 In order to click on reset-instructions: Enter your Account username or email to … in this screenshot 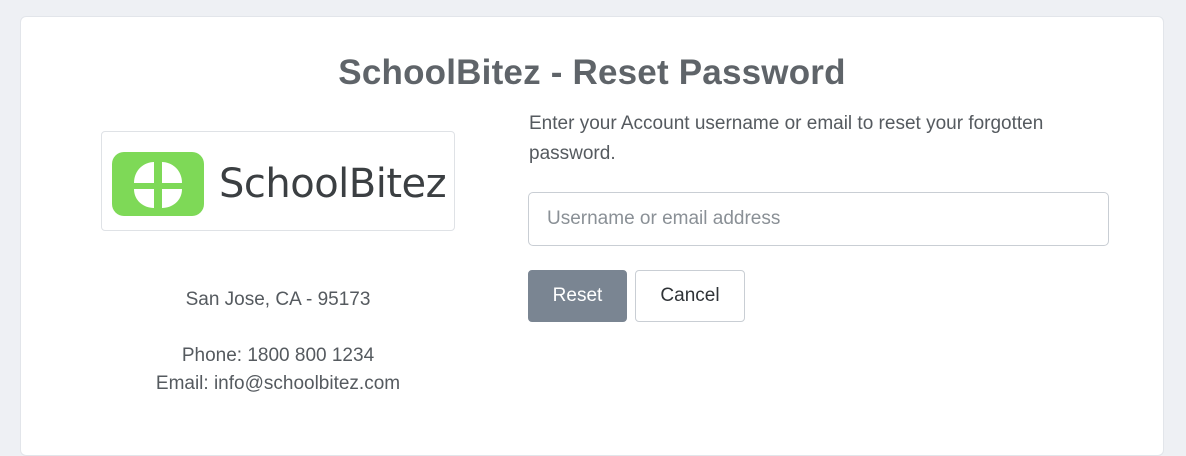, I will do `click(786, 138)`.